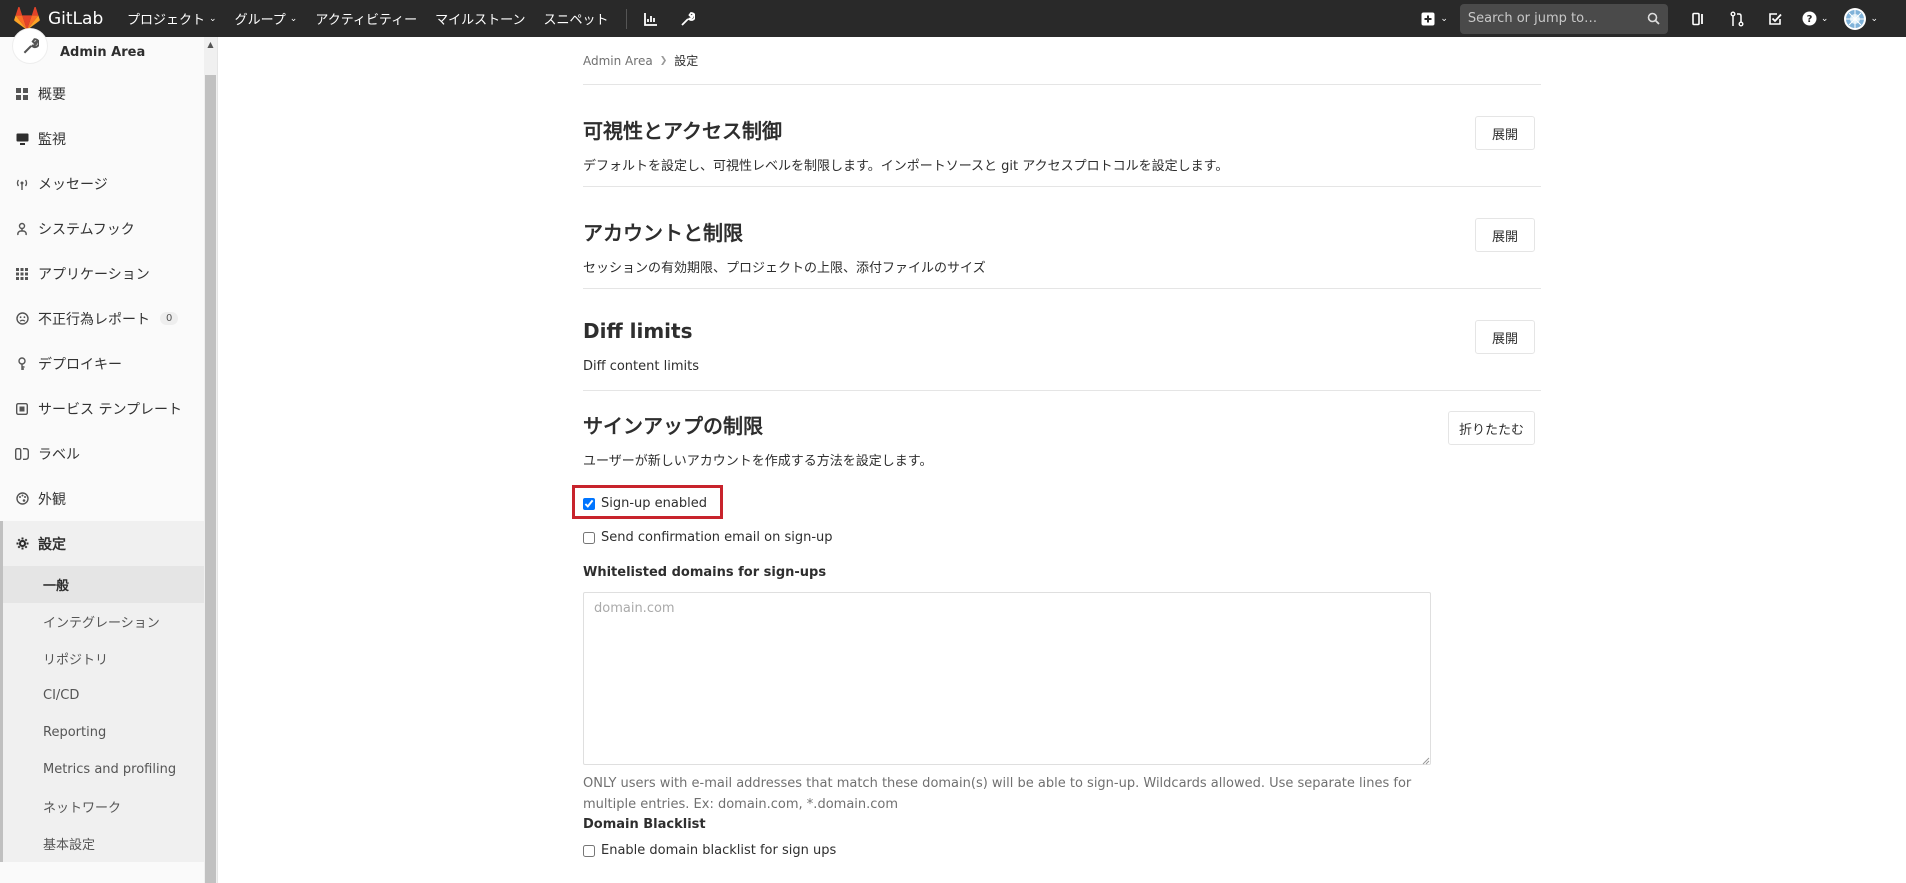 The width and height of the screenshot is (1906, 883). What do you see at coordinates (22, 184) in the screenshot?
I see `broadcast-icon` at bounding box center [22, 184].